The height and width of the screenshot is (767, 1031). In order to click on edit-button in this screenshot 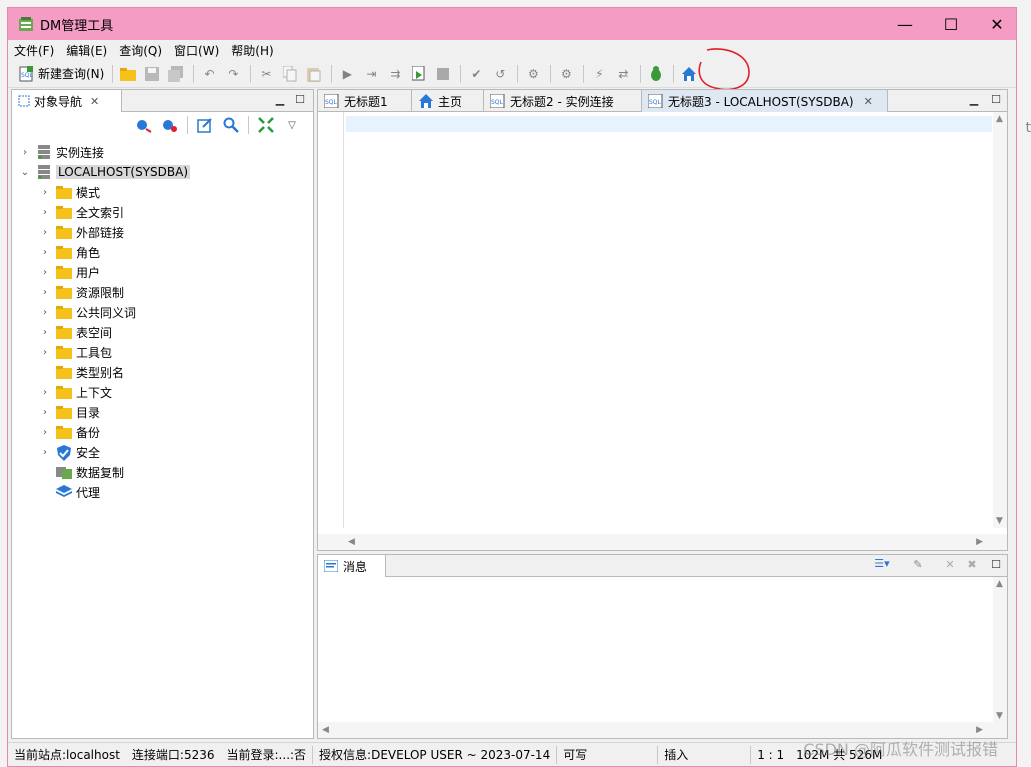, I will do `click(205, 125)`.